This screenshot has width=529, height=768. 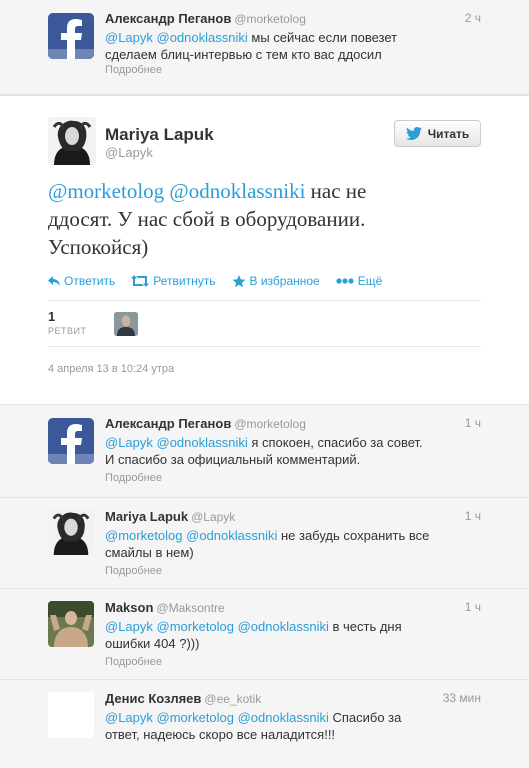 What do you see at coordinates (462, 698) in the screenshot?
I see `tweet-time: 33 мин` at bounding box center [462, 698].